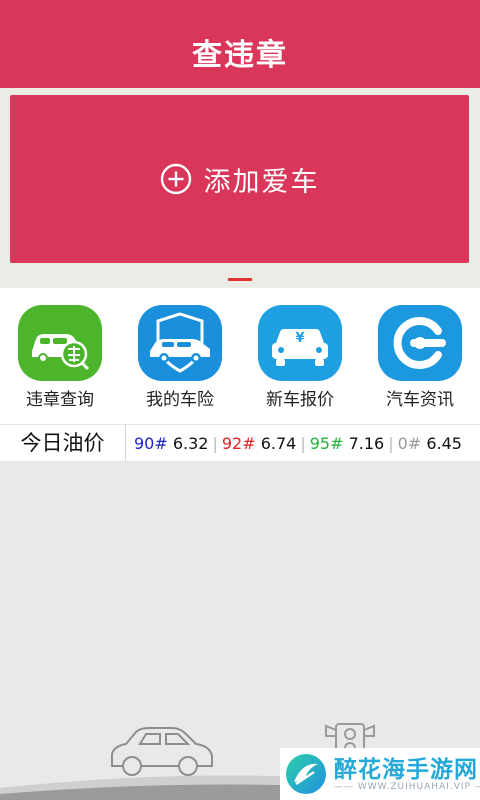  What do you see at coordinates (420, 400) in the screenshot?
I see `grid-label: 汽车资讯` at bounding box center [420, 400].